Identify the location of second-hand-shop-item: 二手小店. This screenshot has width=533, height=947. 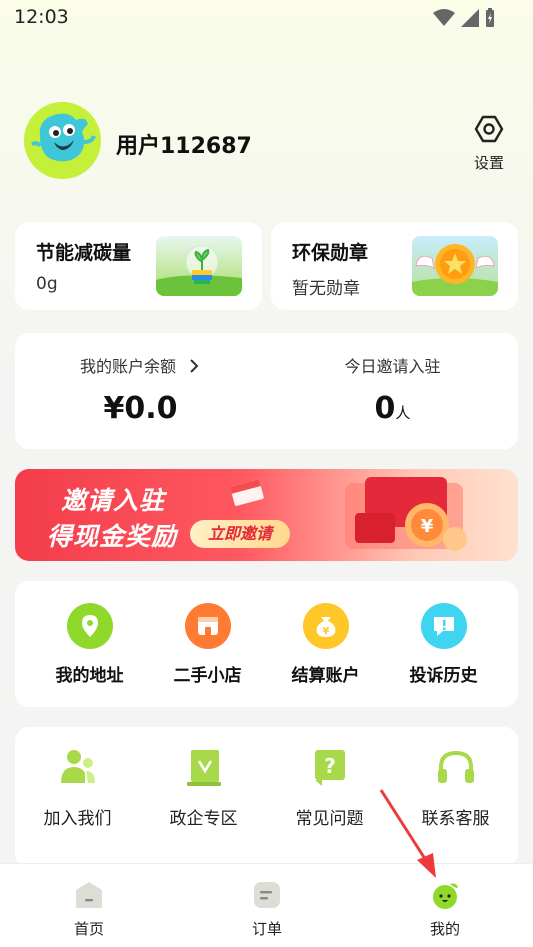
(207, 644).